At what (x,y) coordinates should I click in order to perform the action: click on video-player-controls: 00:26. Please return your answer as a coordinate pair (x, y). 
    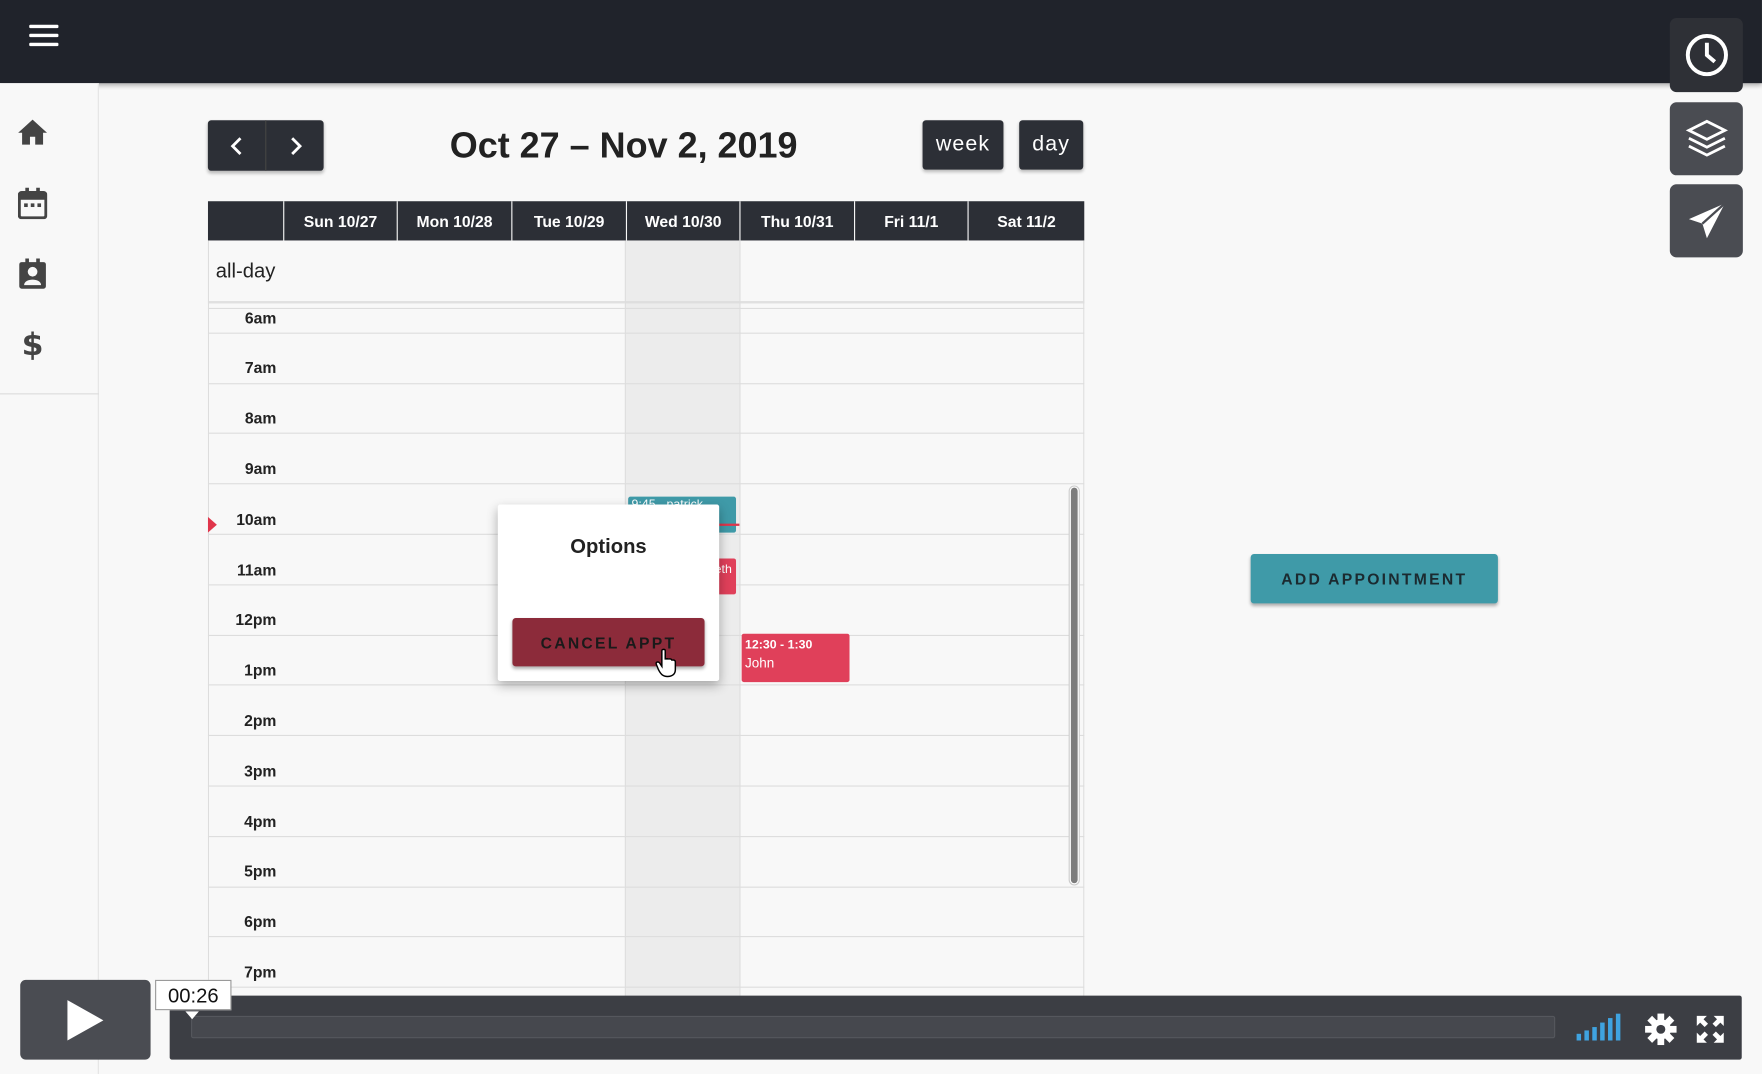
    Looking at the image, I should click on (881, 1020).